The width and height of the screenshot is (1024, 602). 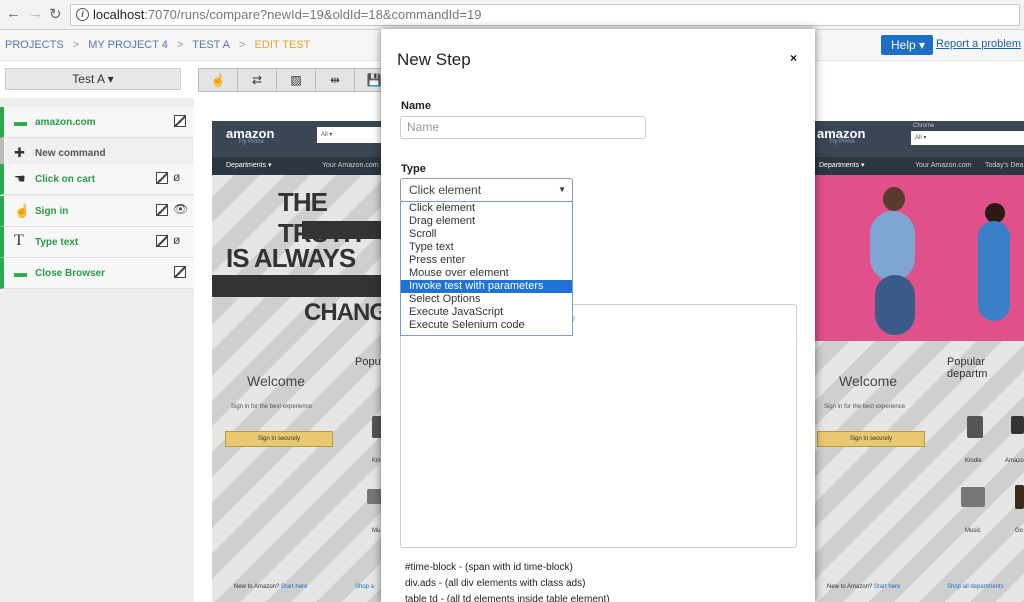 I want to click on departments-label: Departments ▾, so click(x=249, y=165).